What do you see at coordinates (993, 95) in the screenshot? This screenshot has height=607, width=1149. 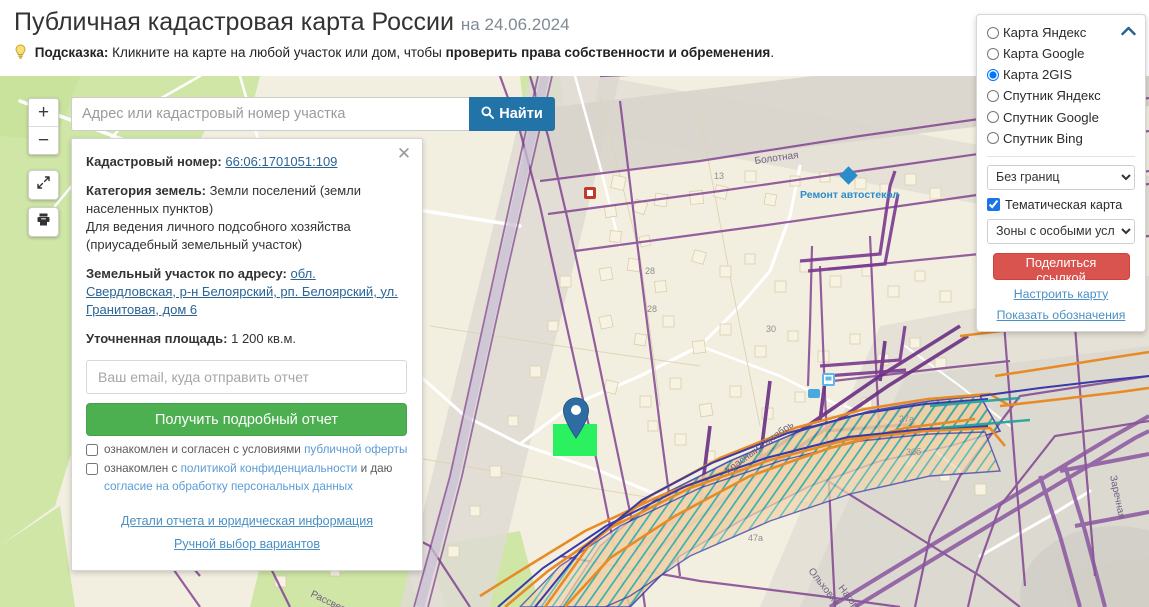 I see `basemap-radio-yandex-satellite` at bounding box center [993, 95].